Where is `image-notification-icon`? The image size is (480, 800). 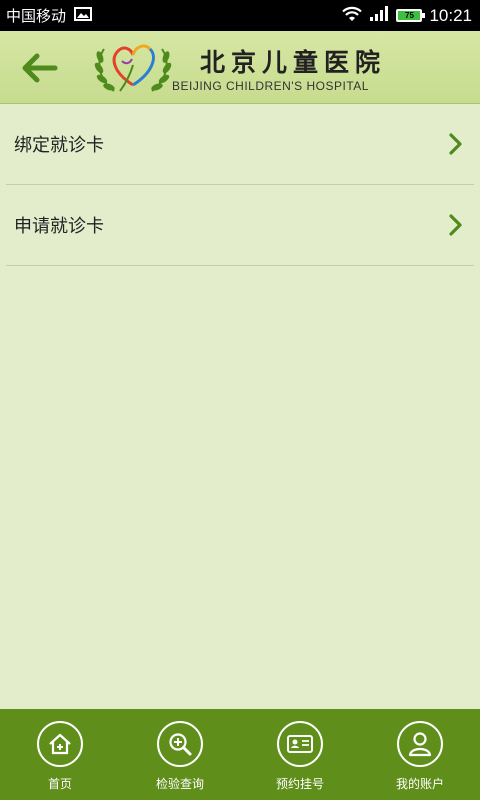
image-notification-icon is located at coordinates (83, 15).